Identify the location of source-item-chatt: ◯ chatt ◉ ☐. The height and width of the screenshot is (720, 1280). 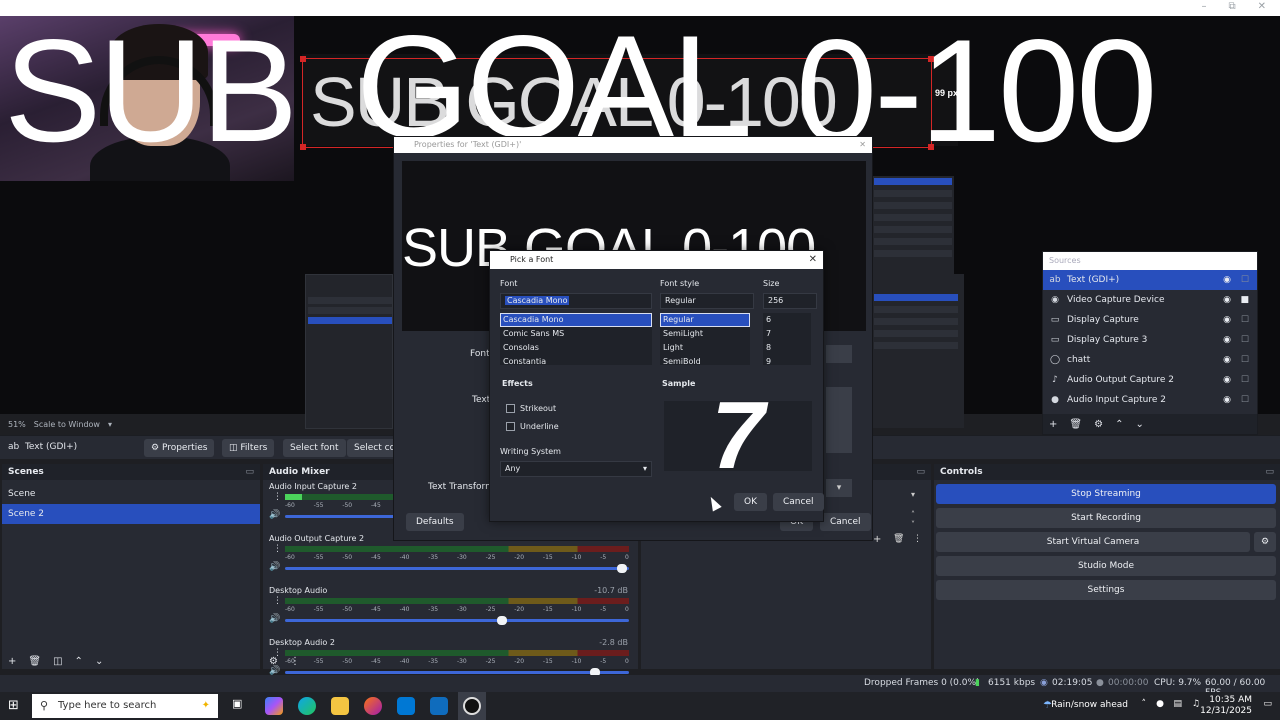
(1150, 360).